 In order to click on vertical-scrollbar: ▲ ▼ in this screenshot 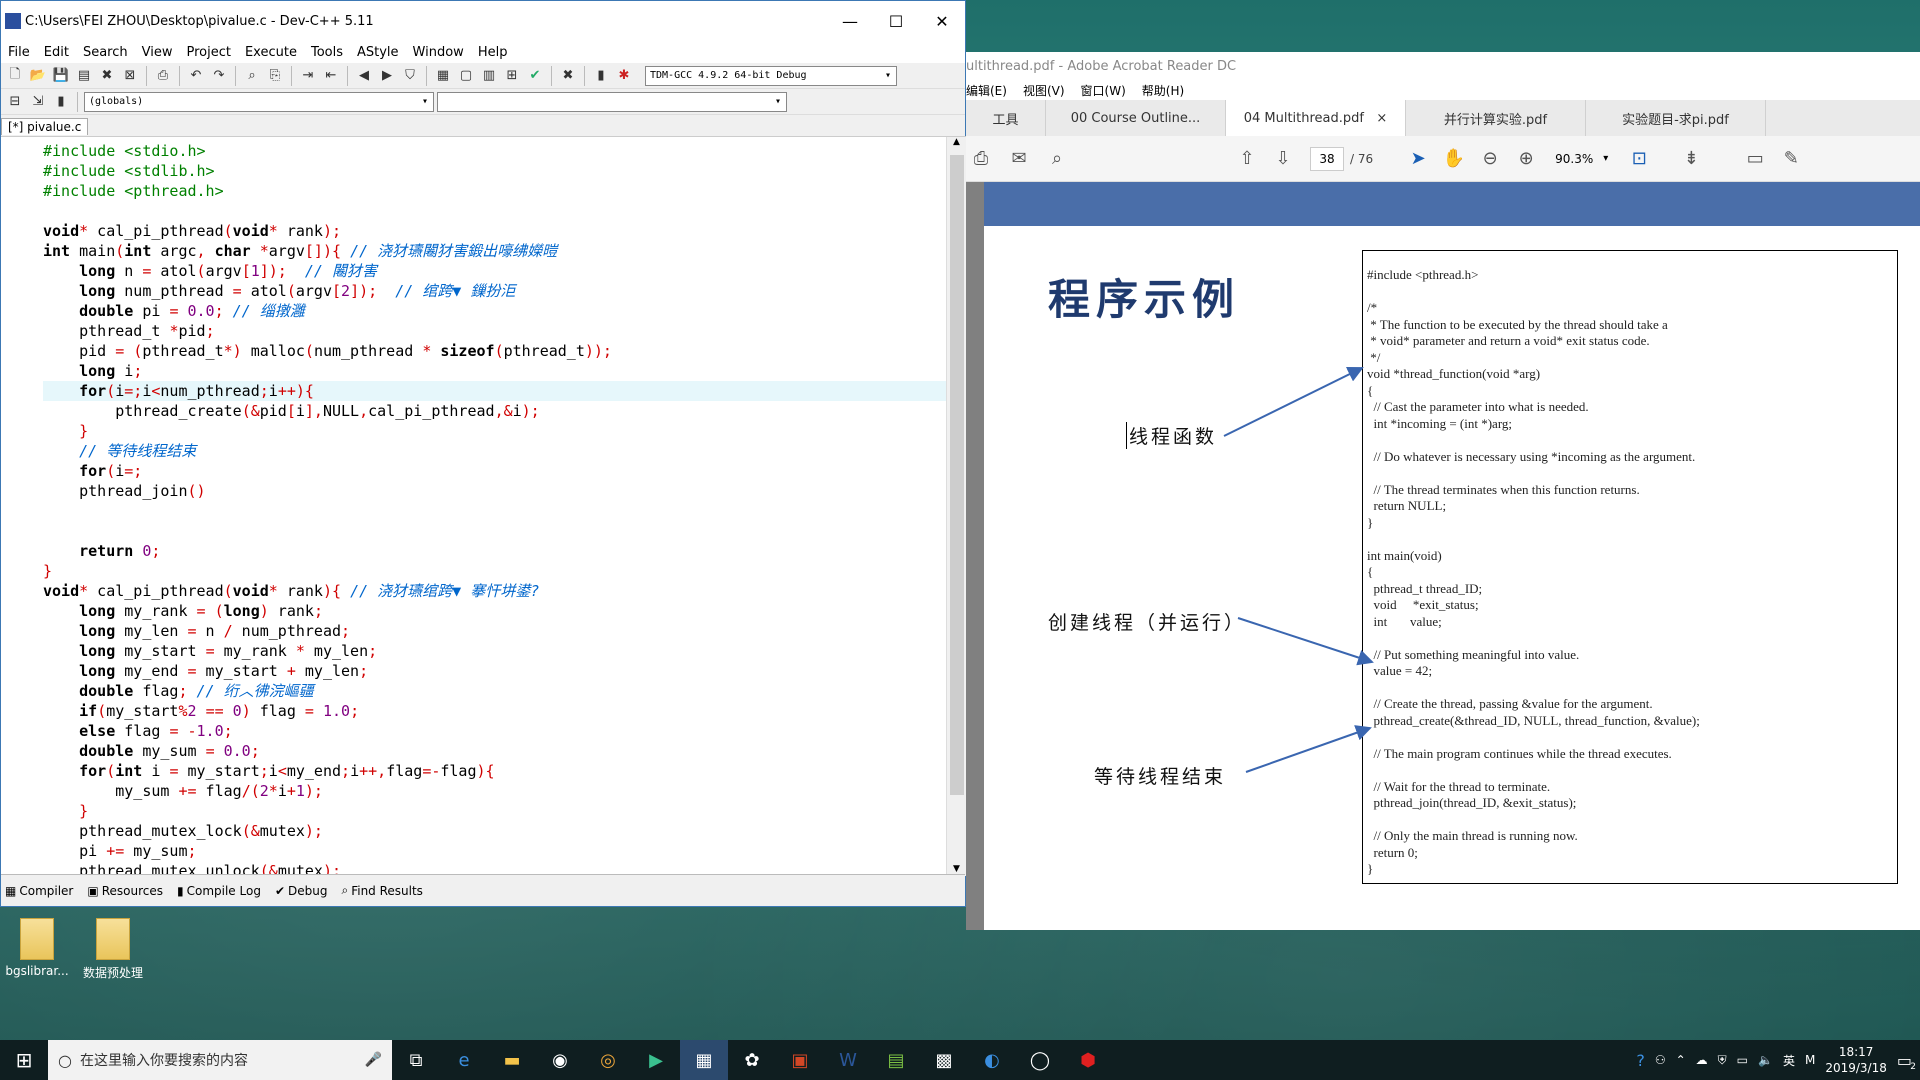, I will do `click(956, 506)`.